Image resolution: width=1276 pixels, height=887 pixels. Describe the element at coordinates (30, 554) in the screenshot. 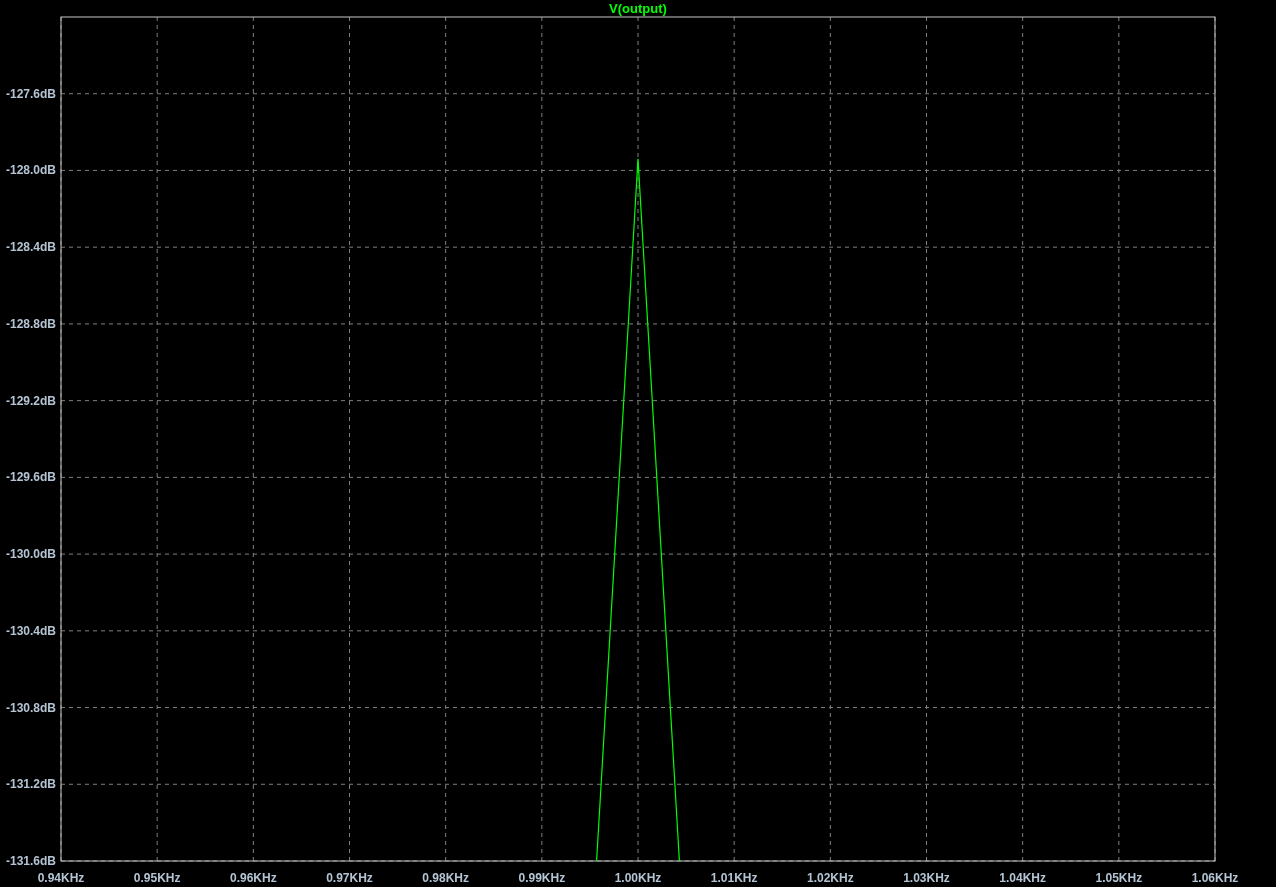

I see `y-tick-label: -130.0dB` at that location.